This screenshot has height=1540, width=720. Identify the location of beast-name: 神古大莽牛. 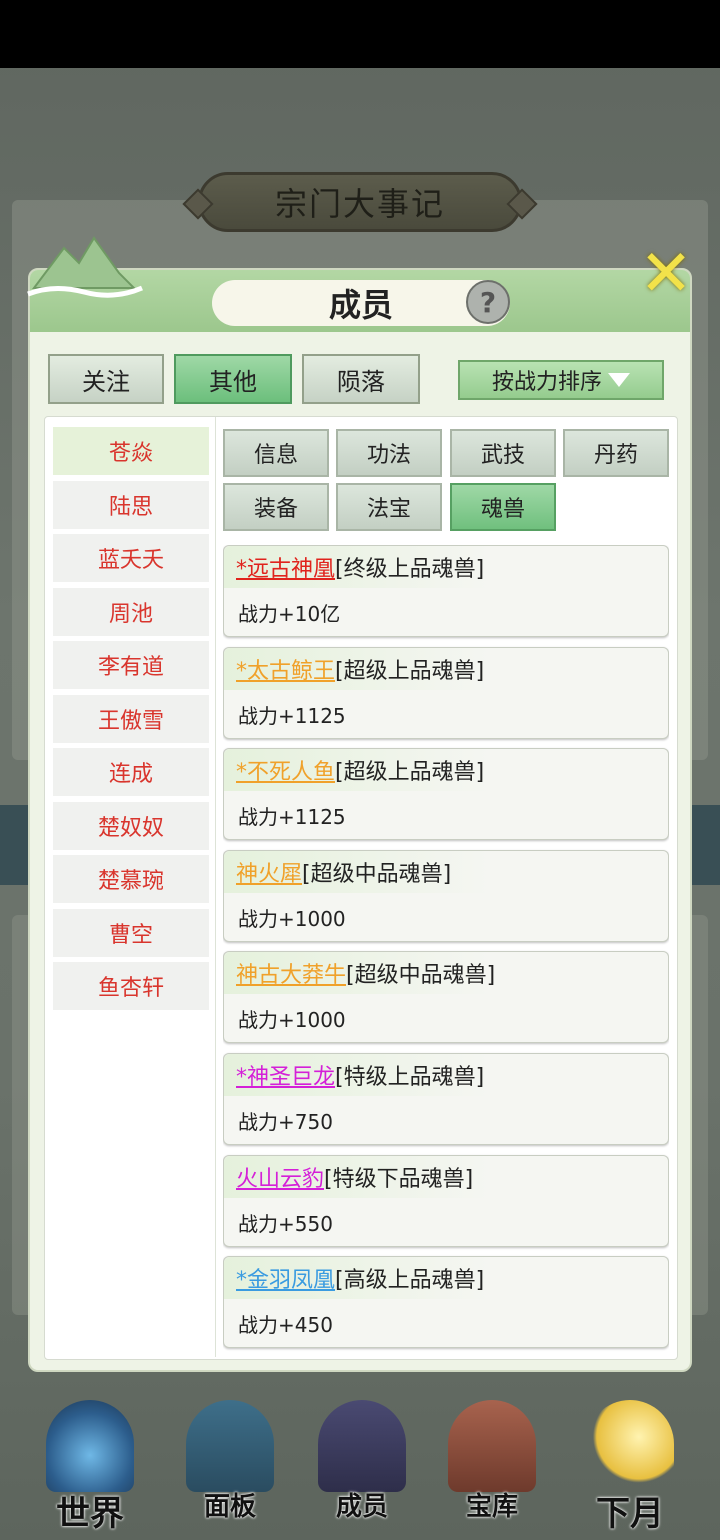
(291, 973).